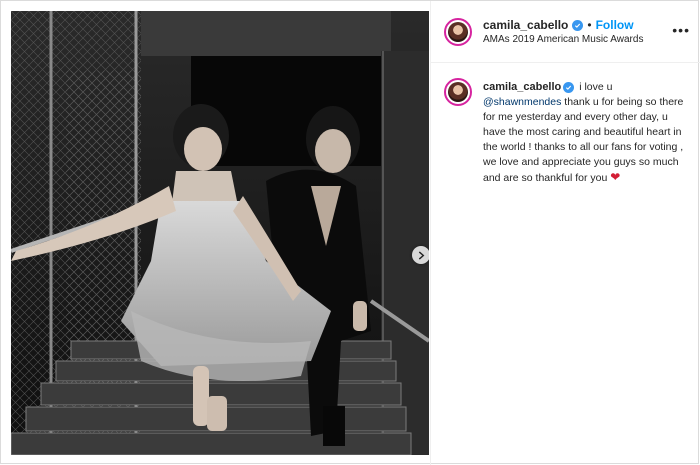 Image resolution: width=700 pixels, height=465 pixels. What do you see at coordinates (615, 177) in the screenshot?
I see `heart-emoji-icon: ❤` at bounding box center [615, 177].